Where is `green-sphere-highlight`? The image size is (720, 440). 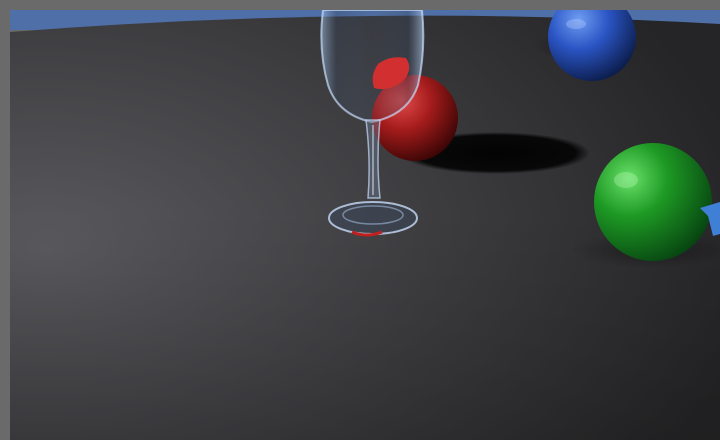
green-sphere-highlight is located at coordinates (626, 180).